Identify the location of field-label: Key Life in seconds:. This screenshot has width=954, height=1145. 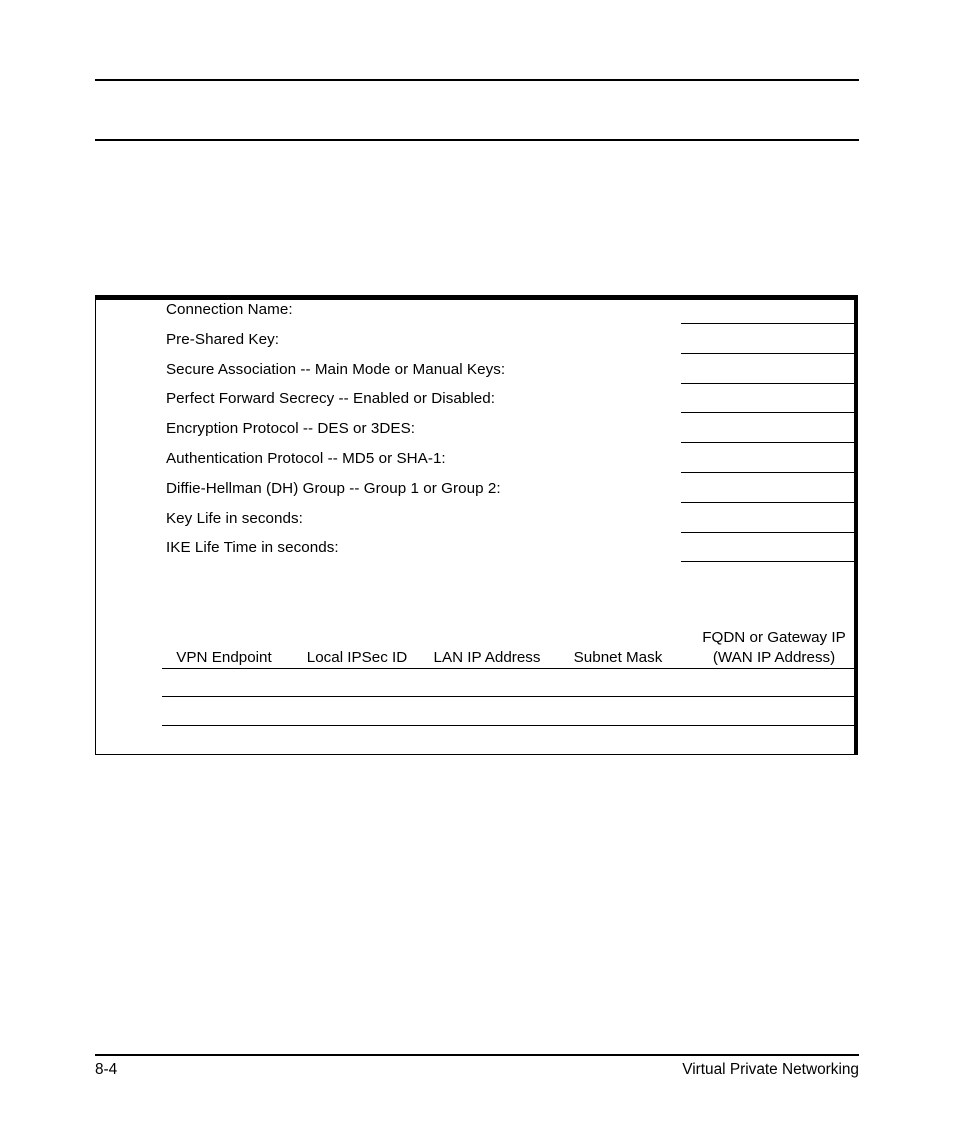
(234, 518).